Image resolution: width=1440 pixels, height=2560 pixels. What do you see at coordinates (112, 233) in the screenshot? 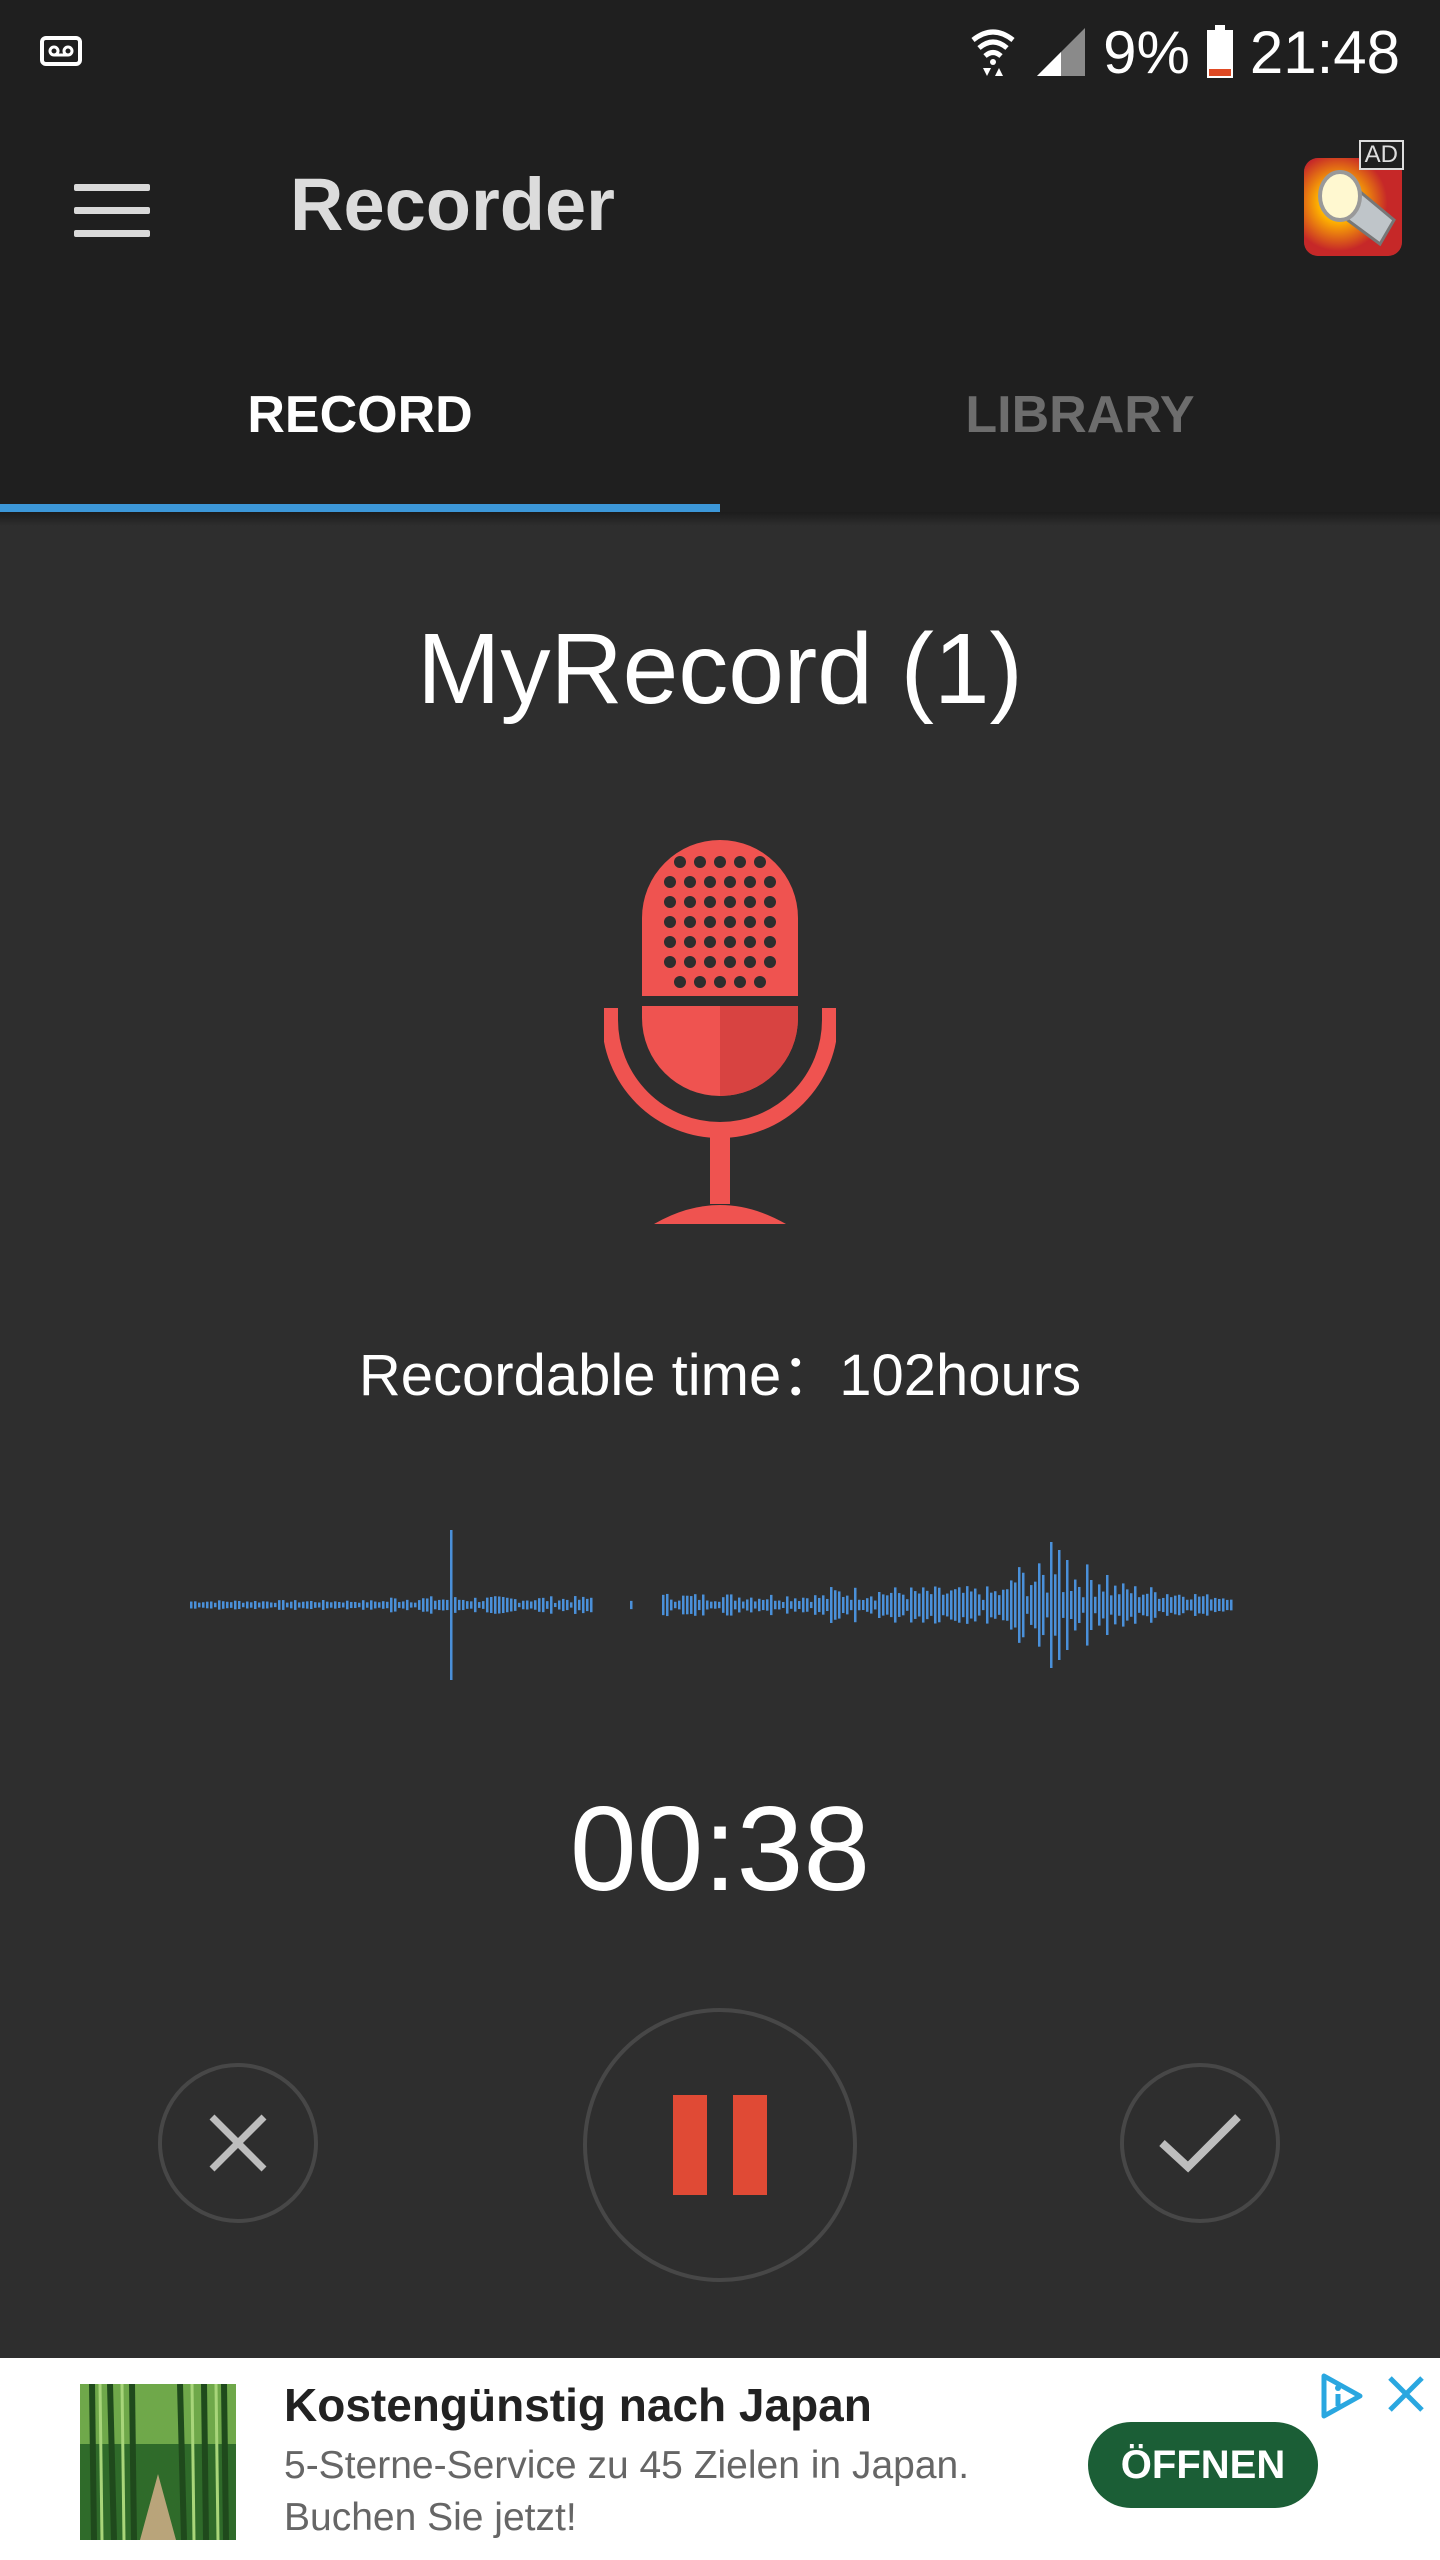
I see `hamburger-icon-line` at bounding box center [112, 233].